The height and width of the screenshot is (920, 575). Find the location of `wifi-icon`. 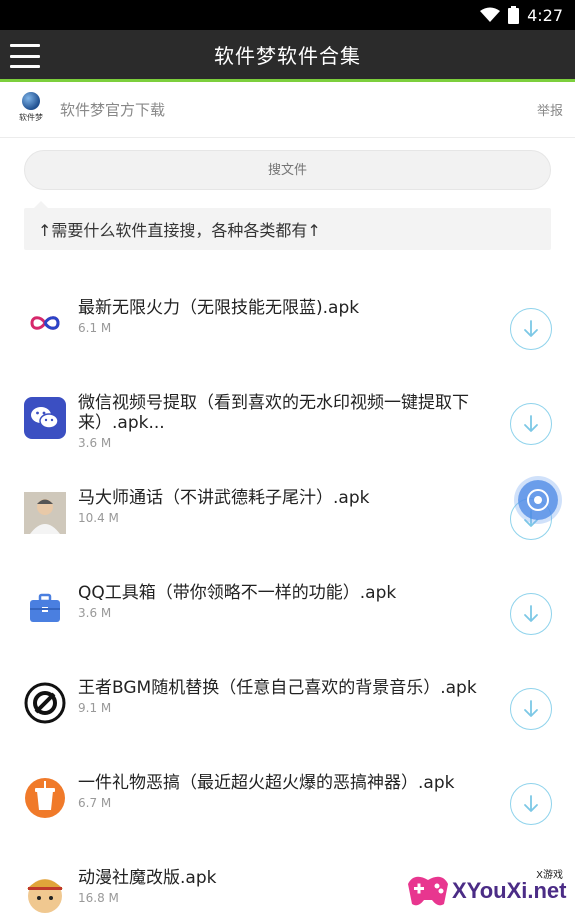

wifi-icon is located at coordinates (490, 14).